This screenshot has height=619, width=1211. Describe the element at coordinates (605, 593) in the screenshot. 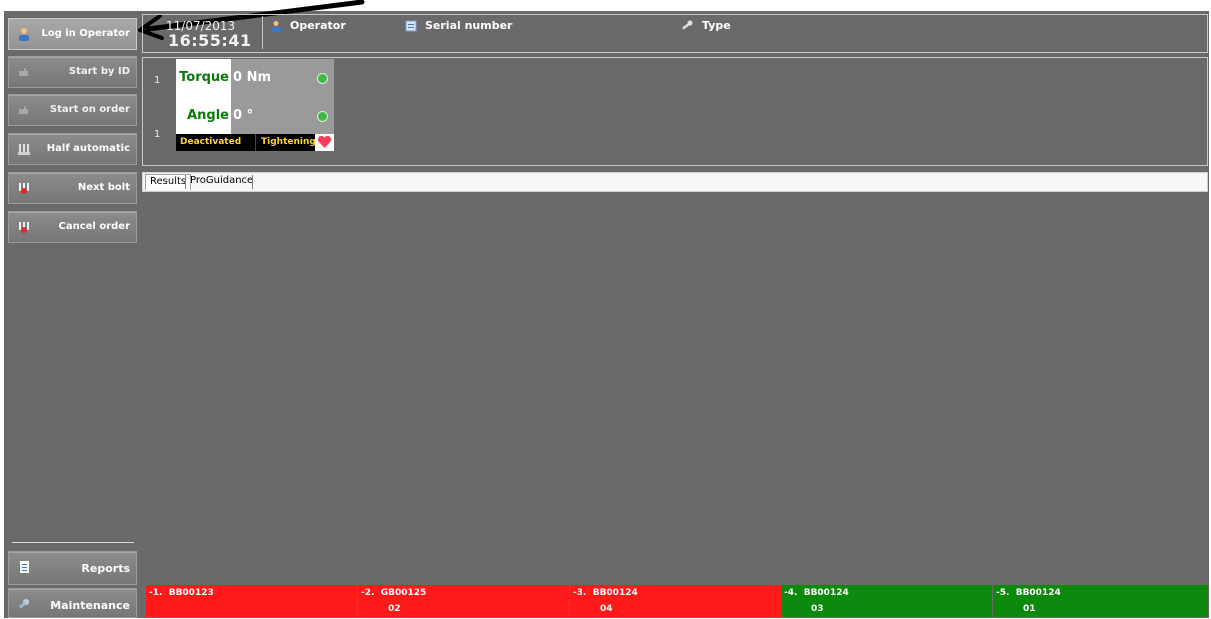

I see `history-item-code: -3. BB00124` at that location.